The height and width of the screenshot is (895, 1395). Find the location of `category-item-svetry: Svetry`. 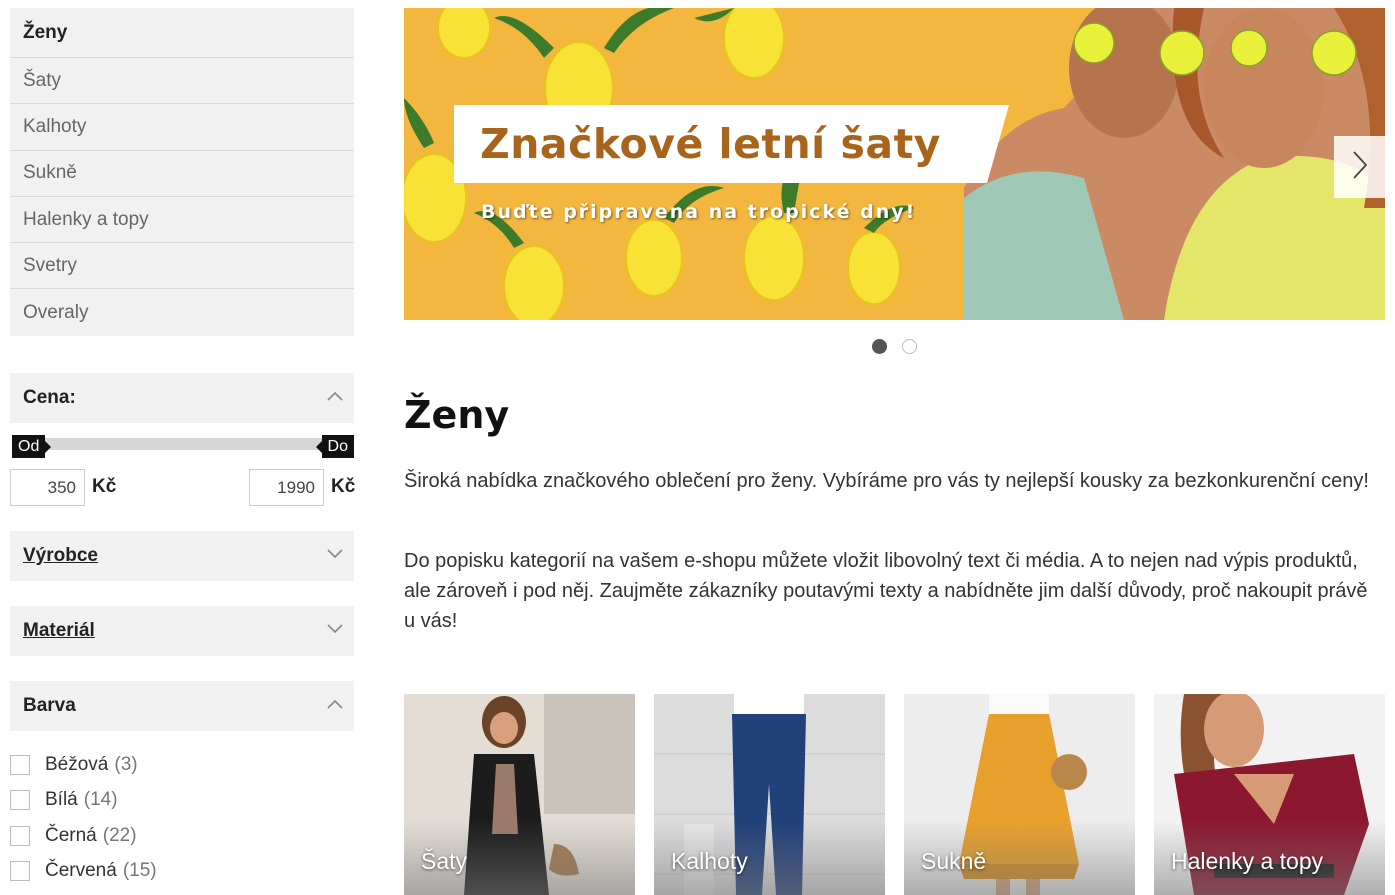

category-item-svetry: Svetry is located at coordinates (182, 266).